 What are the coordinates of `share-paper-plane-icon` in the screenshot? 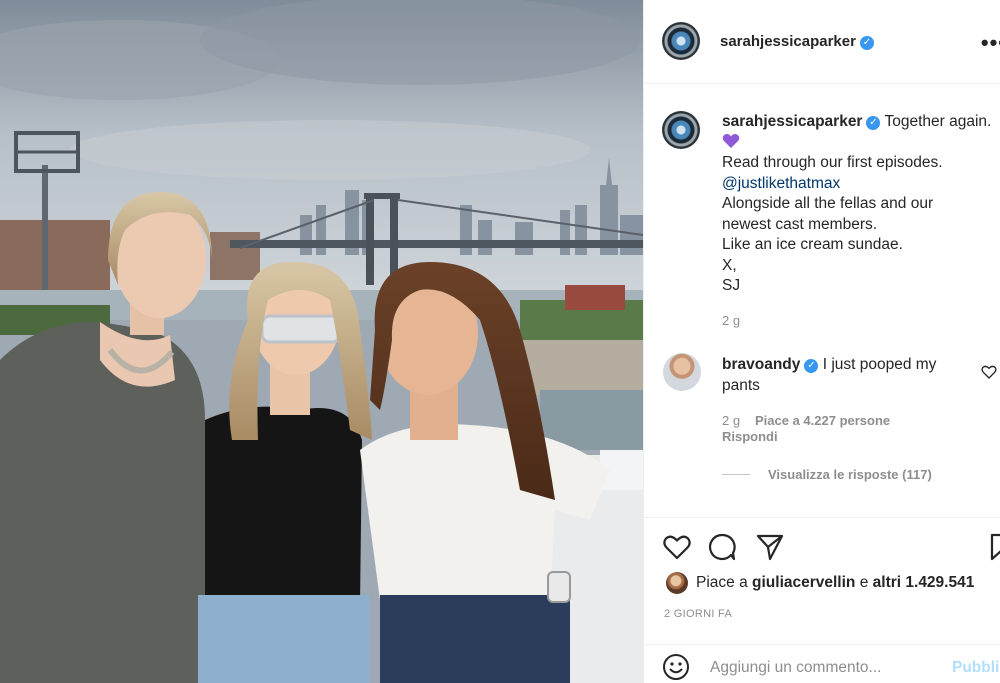 It's located at (770, 547).